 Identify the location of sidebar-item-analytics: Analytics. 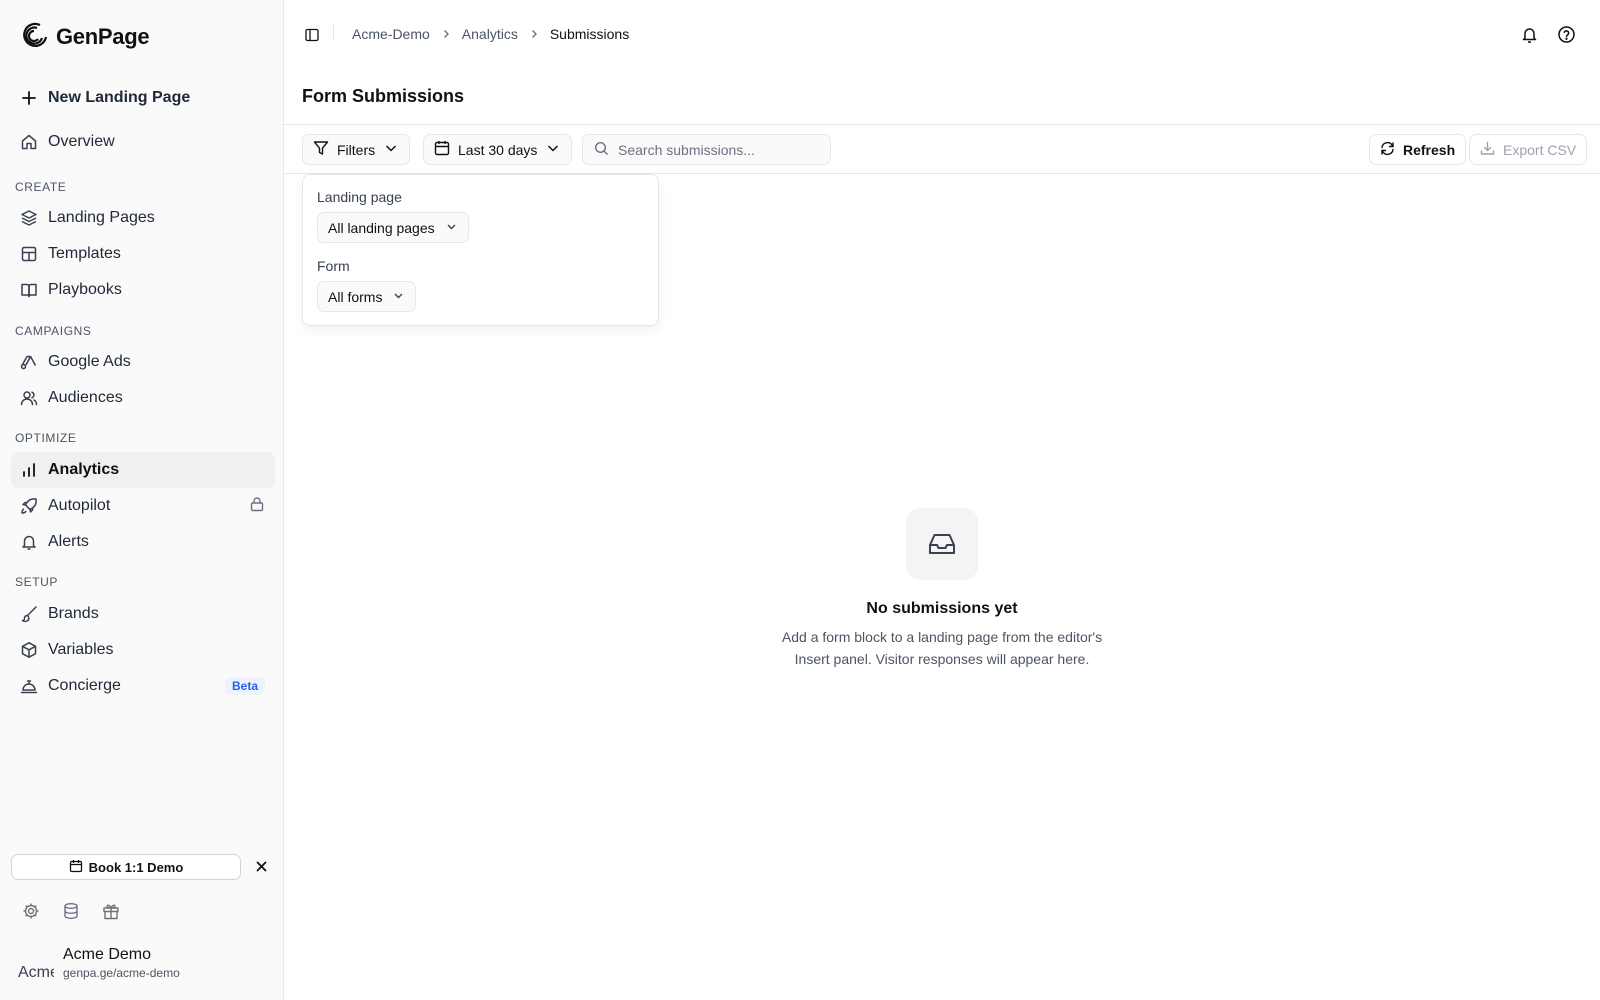
(143, 470).